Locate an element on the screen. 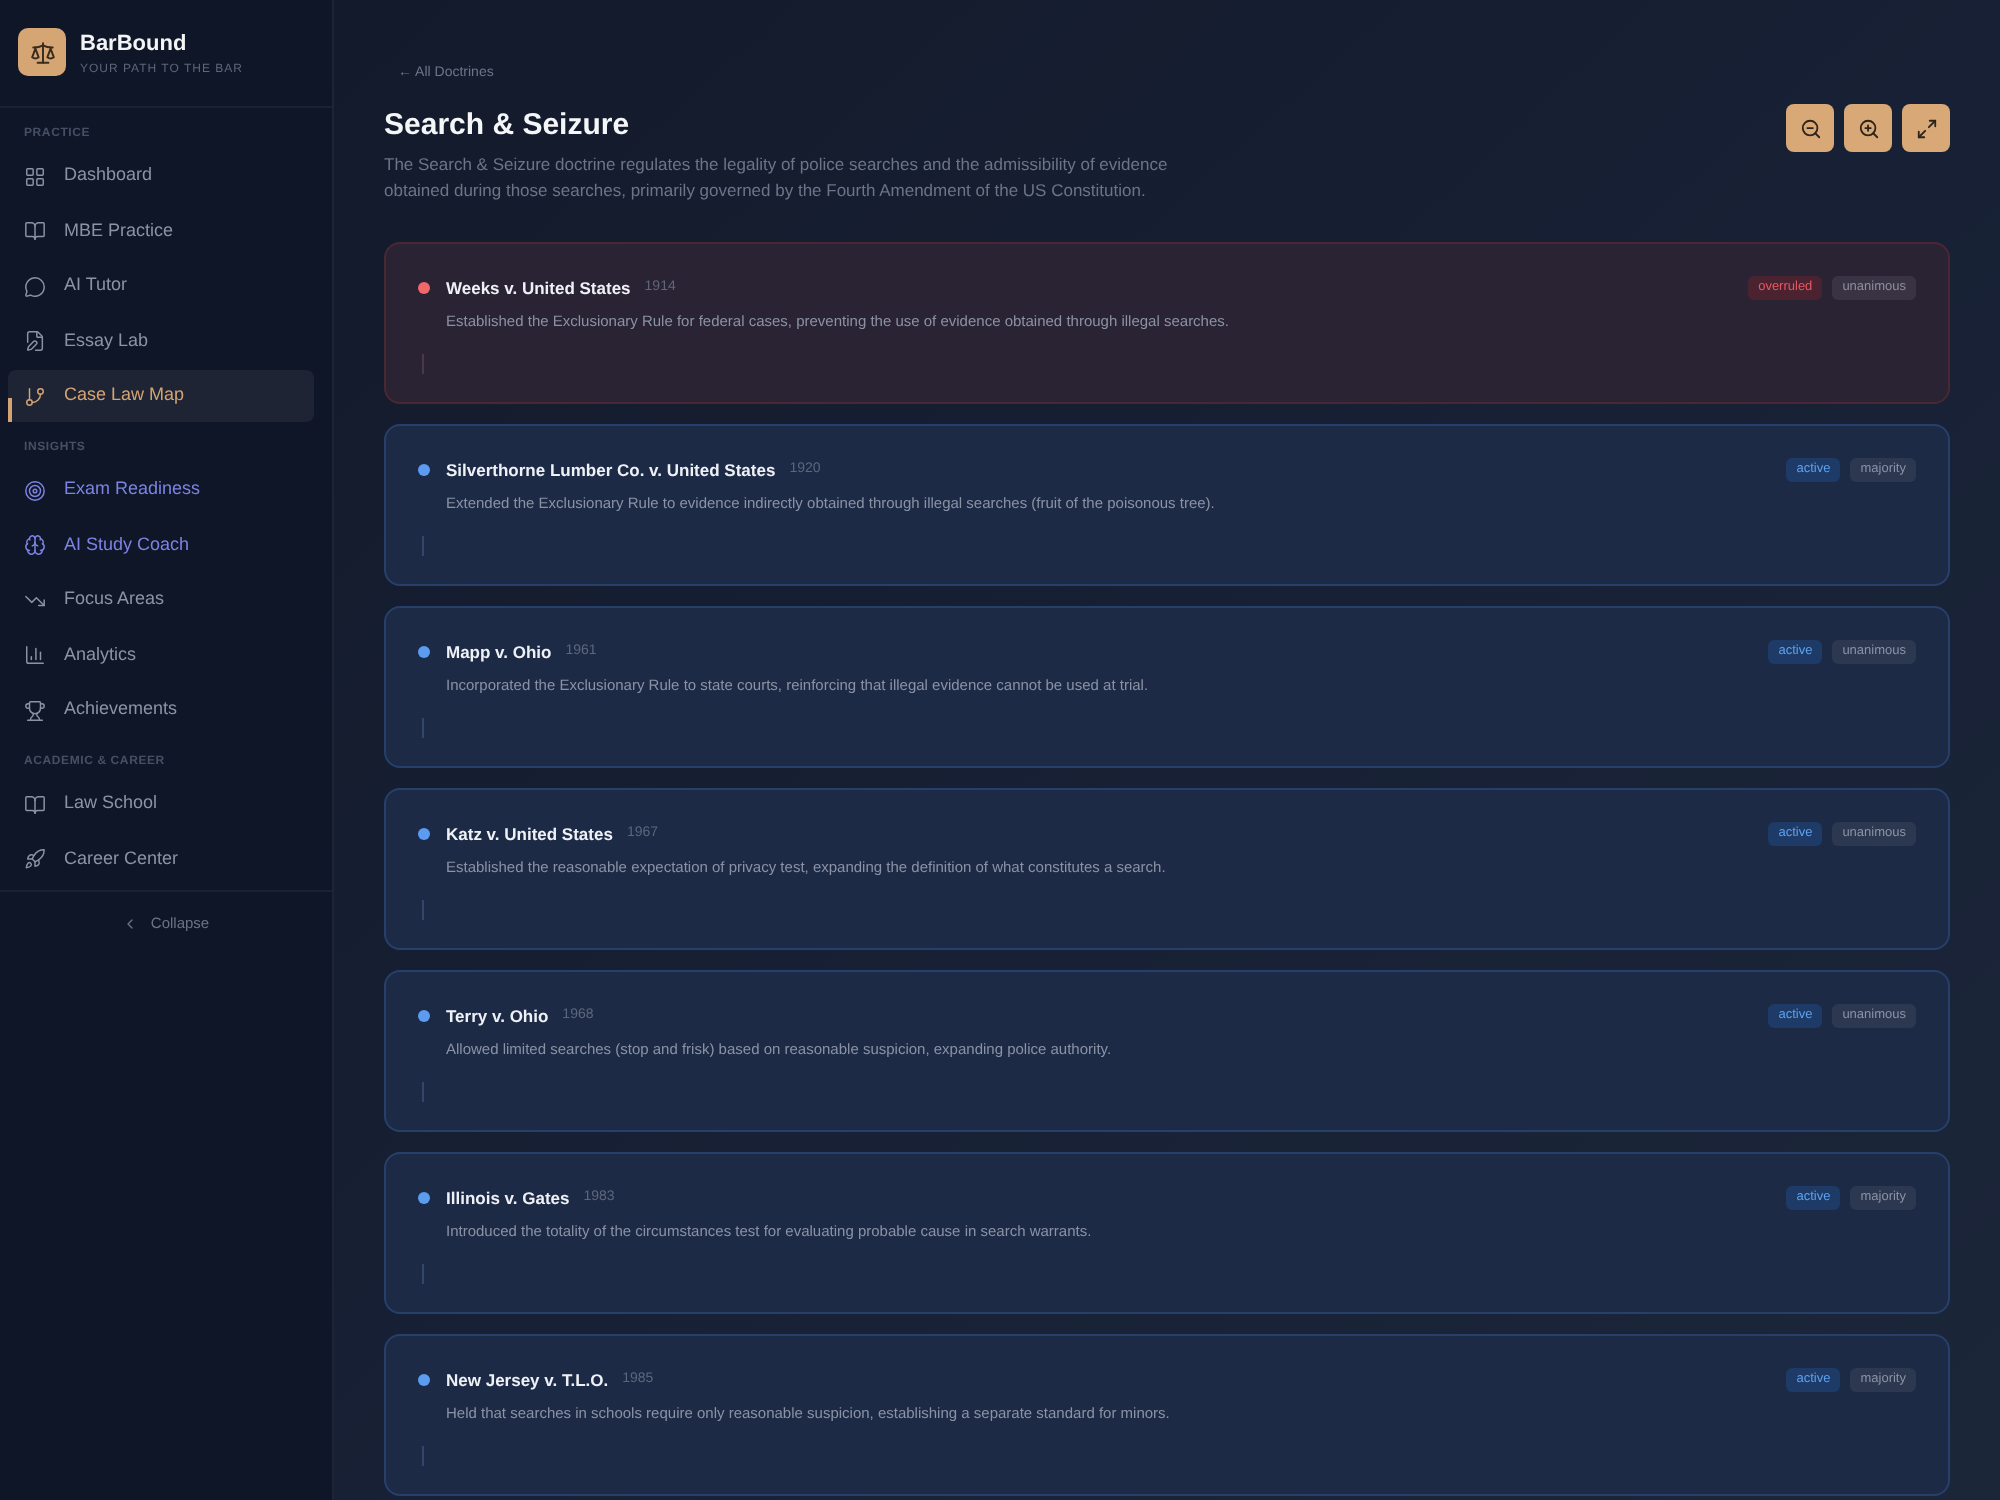 The image size is (2000, 1500). zoom-out-button is located at coordinates (1810, 128).